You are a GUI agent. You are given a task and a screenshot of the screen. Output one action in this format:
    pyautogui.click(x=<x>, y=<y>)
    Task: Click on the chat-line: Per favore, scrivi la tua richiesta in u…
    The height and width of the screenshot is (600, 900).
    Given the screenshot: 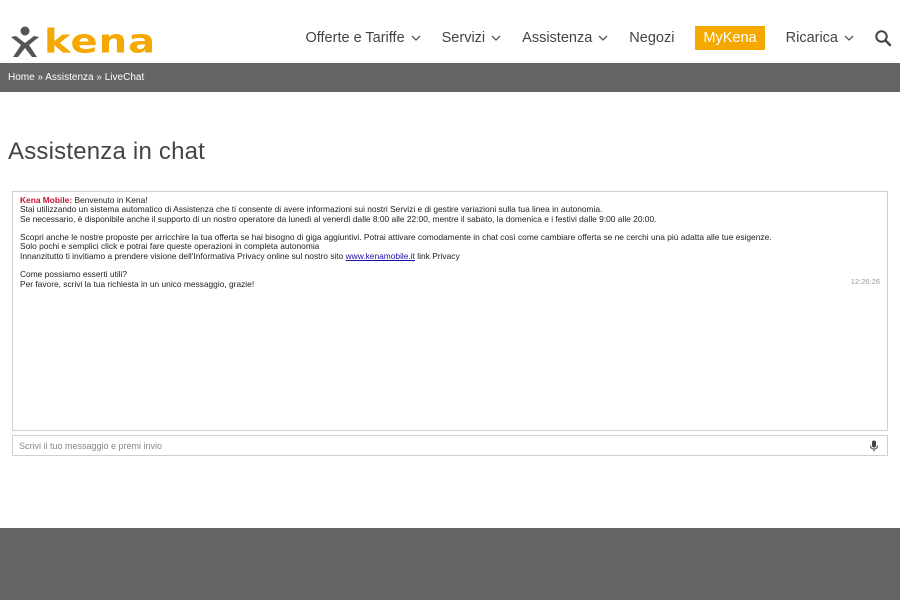 What is the action you would take?
    pyautogui.click(x=137, y=283)
    